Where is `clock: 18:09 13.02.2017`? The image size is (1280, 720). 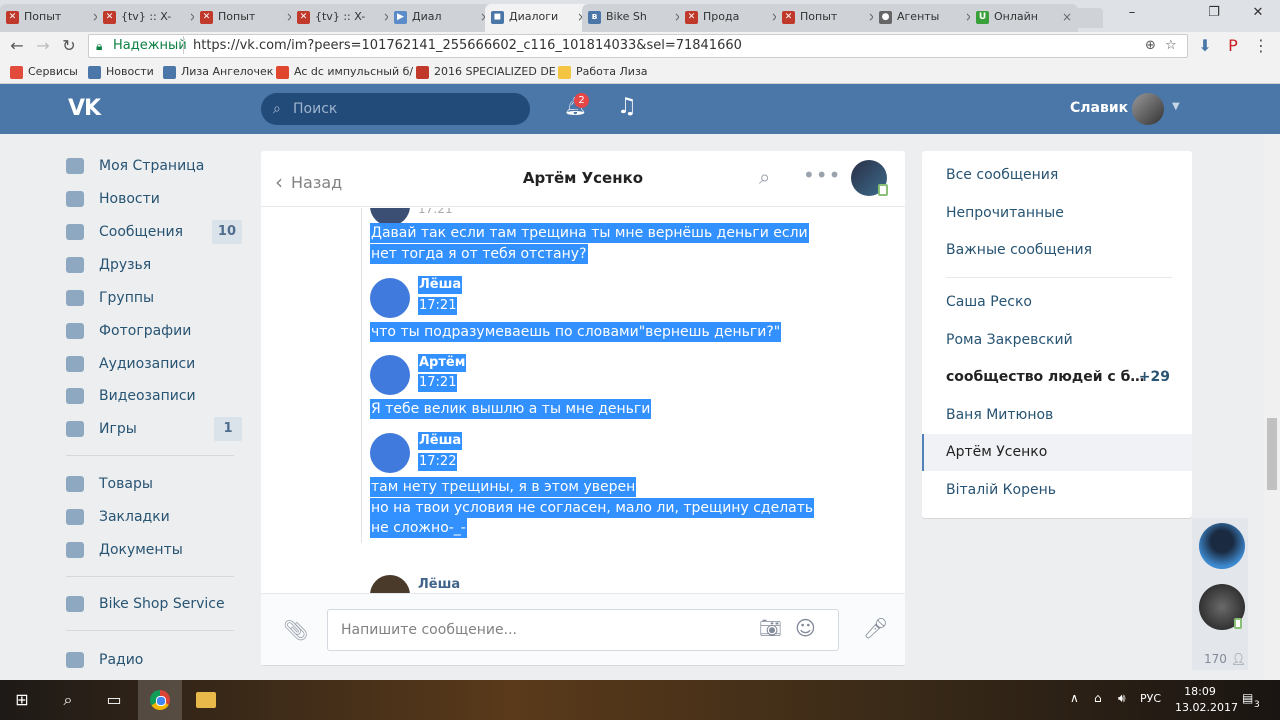
clock: 18:09 13.02.2017 is located at coordinates (1206, 700).